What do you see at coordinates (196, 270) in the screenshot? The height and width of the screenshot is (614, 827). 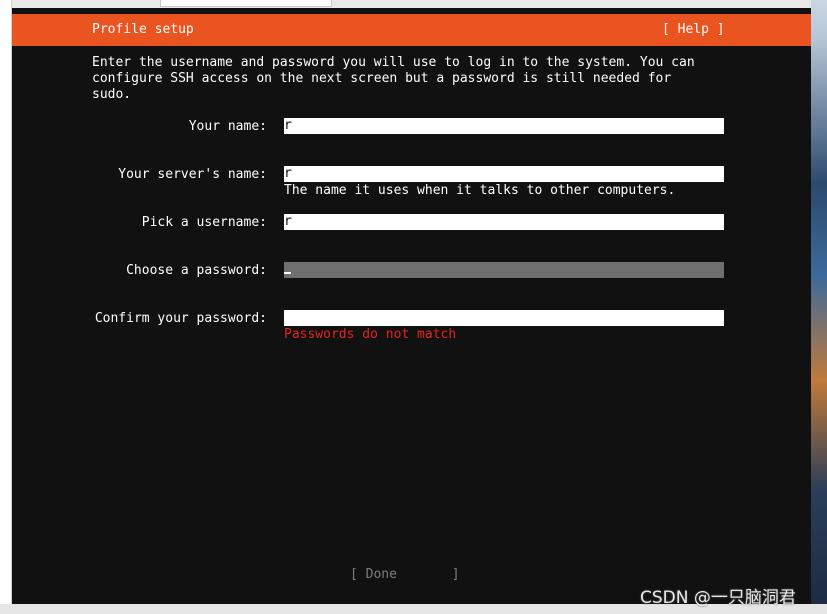 I see `password-label: Choose a password:` at bounding box center [196, 270].